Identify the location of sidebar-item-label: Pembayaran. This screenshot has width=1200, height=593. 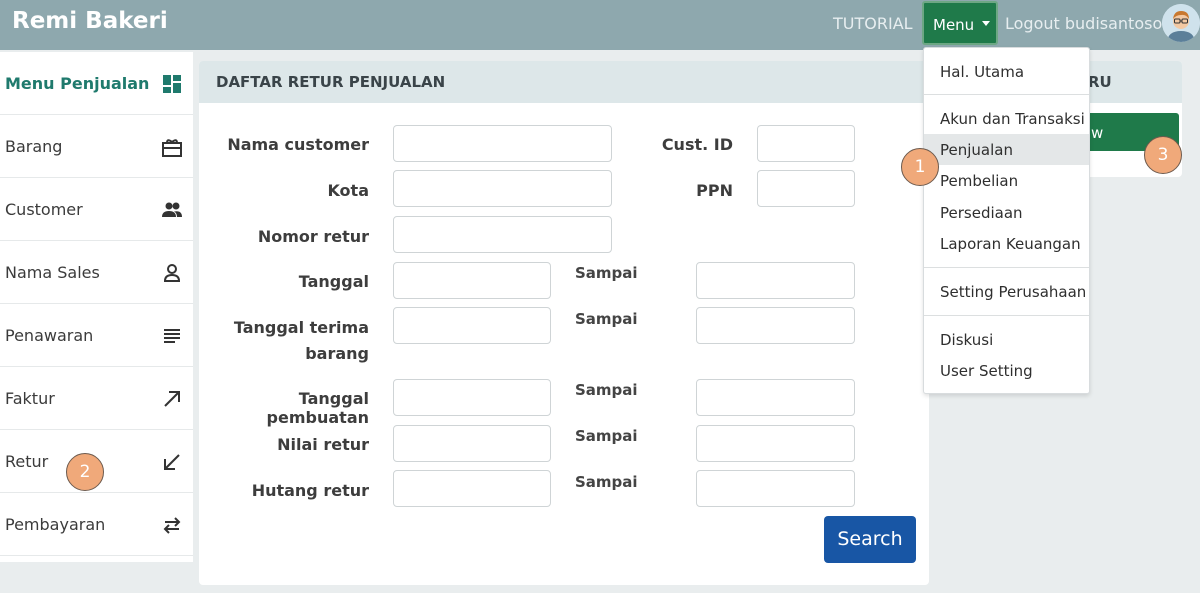
(55, 524).